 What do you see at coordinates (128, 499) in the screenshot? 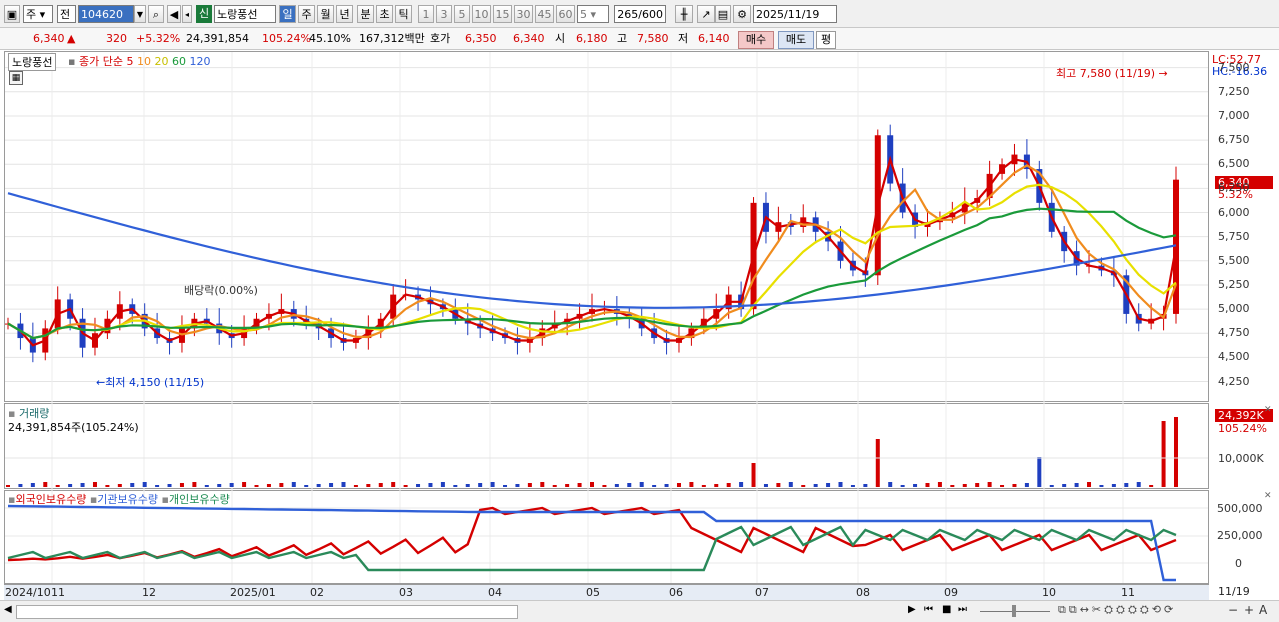
I see `institution-holding-label: 기관보유수량` at bounding box center [128, 499].